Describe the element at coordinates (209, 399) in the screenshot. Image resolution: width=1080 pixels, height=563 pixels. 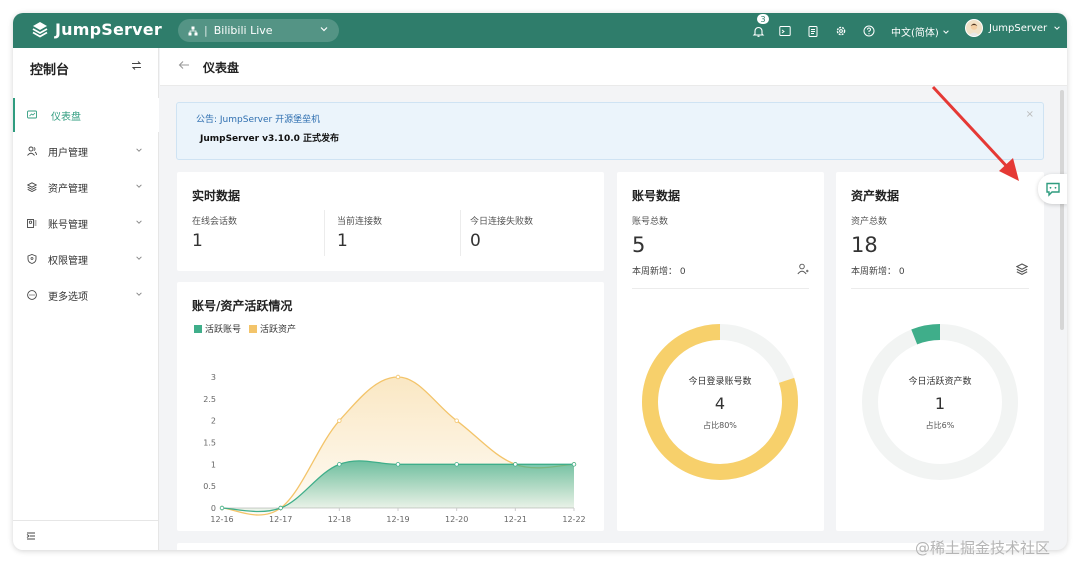
I see `y-tick-label: 2.5` at that location.